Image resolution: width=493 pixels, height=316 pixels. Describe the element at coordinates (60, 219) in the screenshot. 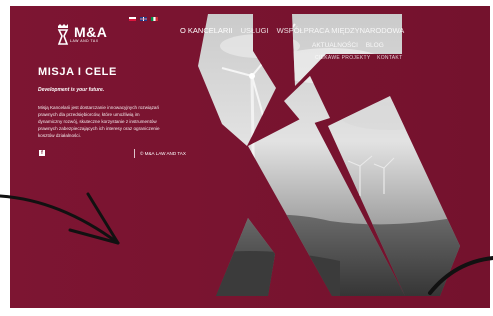

I see `arrow-annotation` at that location.